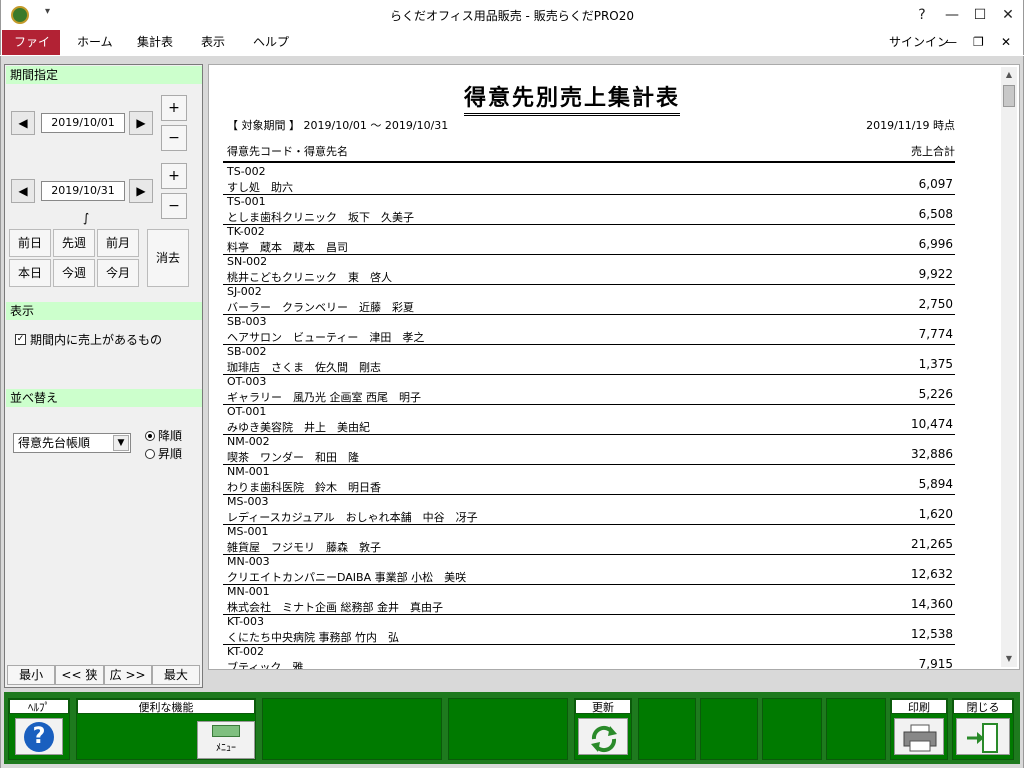 Image resolution: width=1024 pixels, height=768 pixels. What do you see at coordinates (150, 435) in the screenshot?
I see `radio-selected-icon` at bounding box center [150, 435].